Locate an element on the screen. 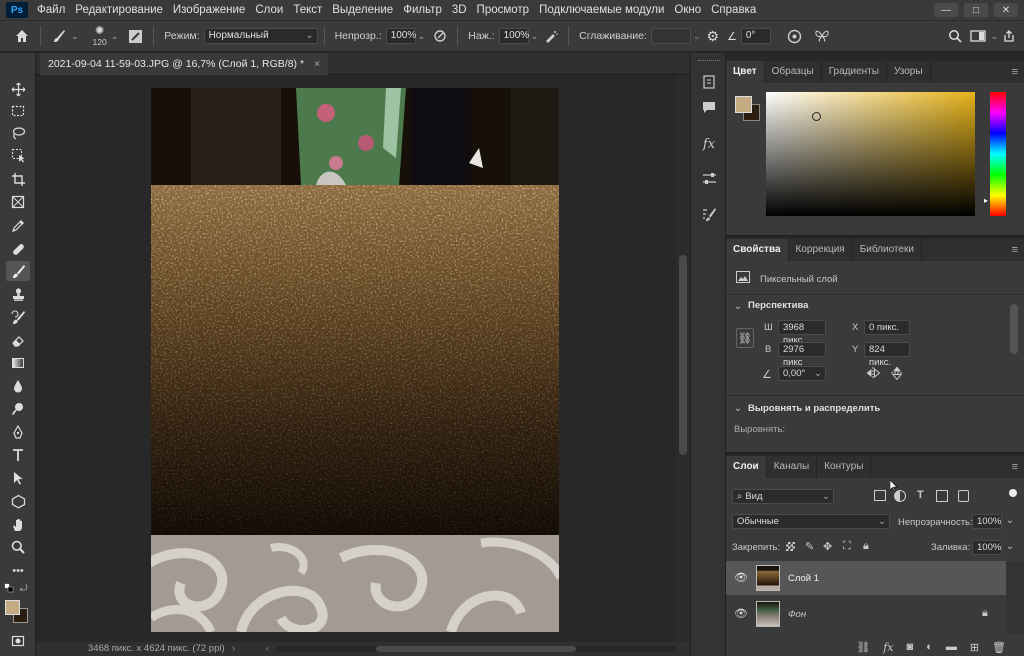 This screenshot has height=656, width=1024. flow-field: 100% is located at coordinates (513, 36).